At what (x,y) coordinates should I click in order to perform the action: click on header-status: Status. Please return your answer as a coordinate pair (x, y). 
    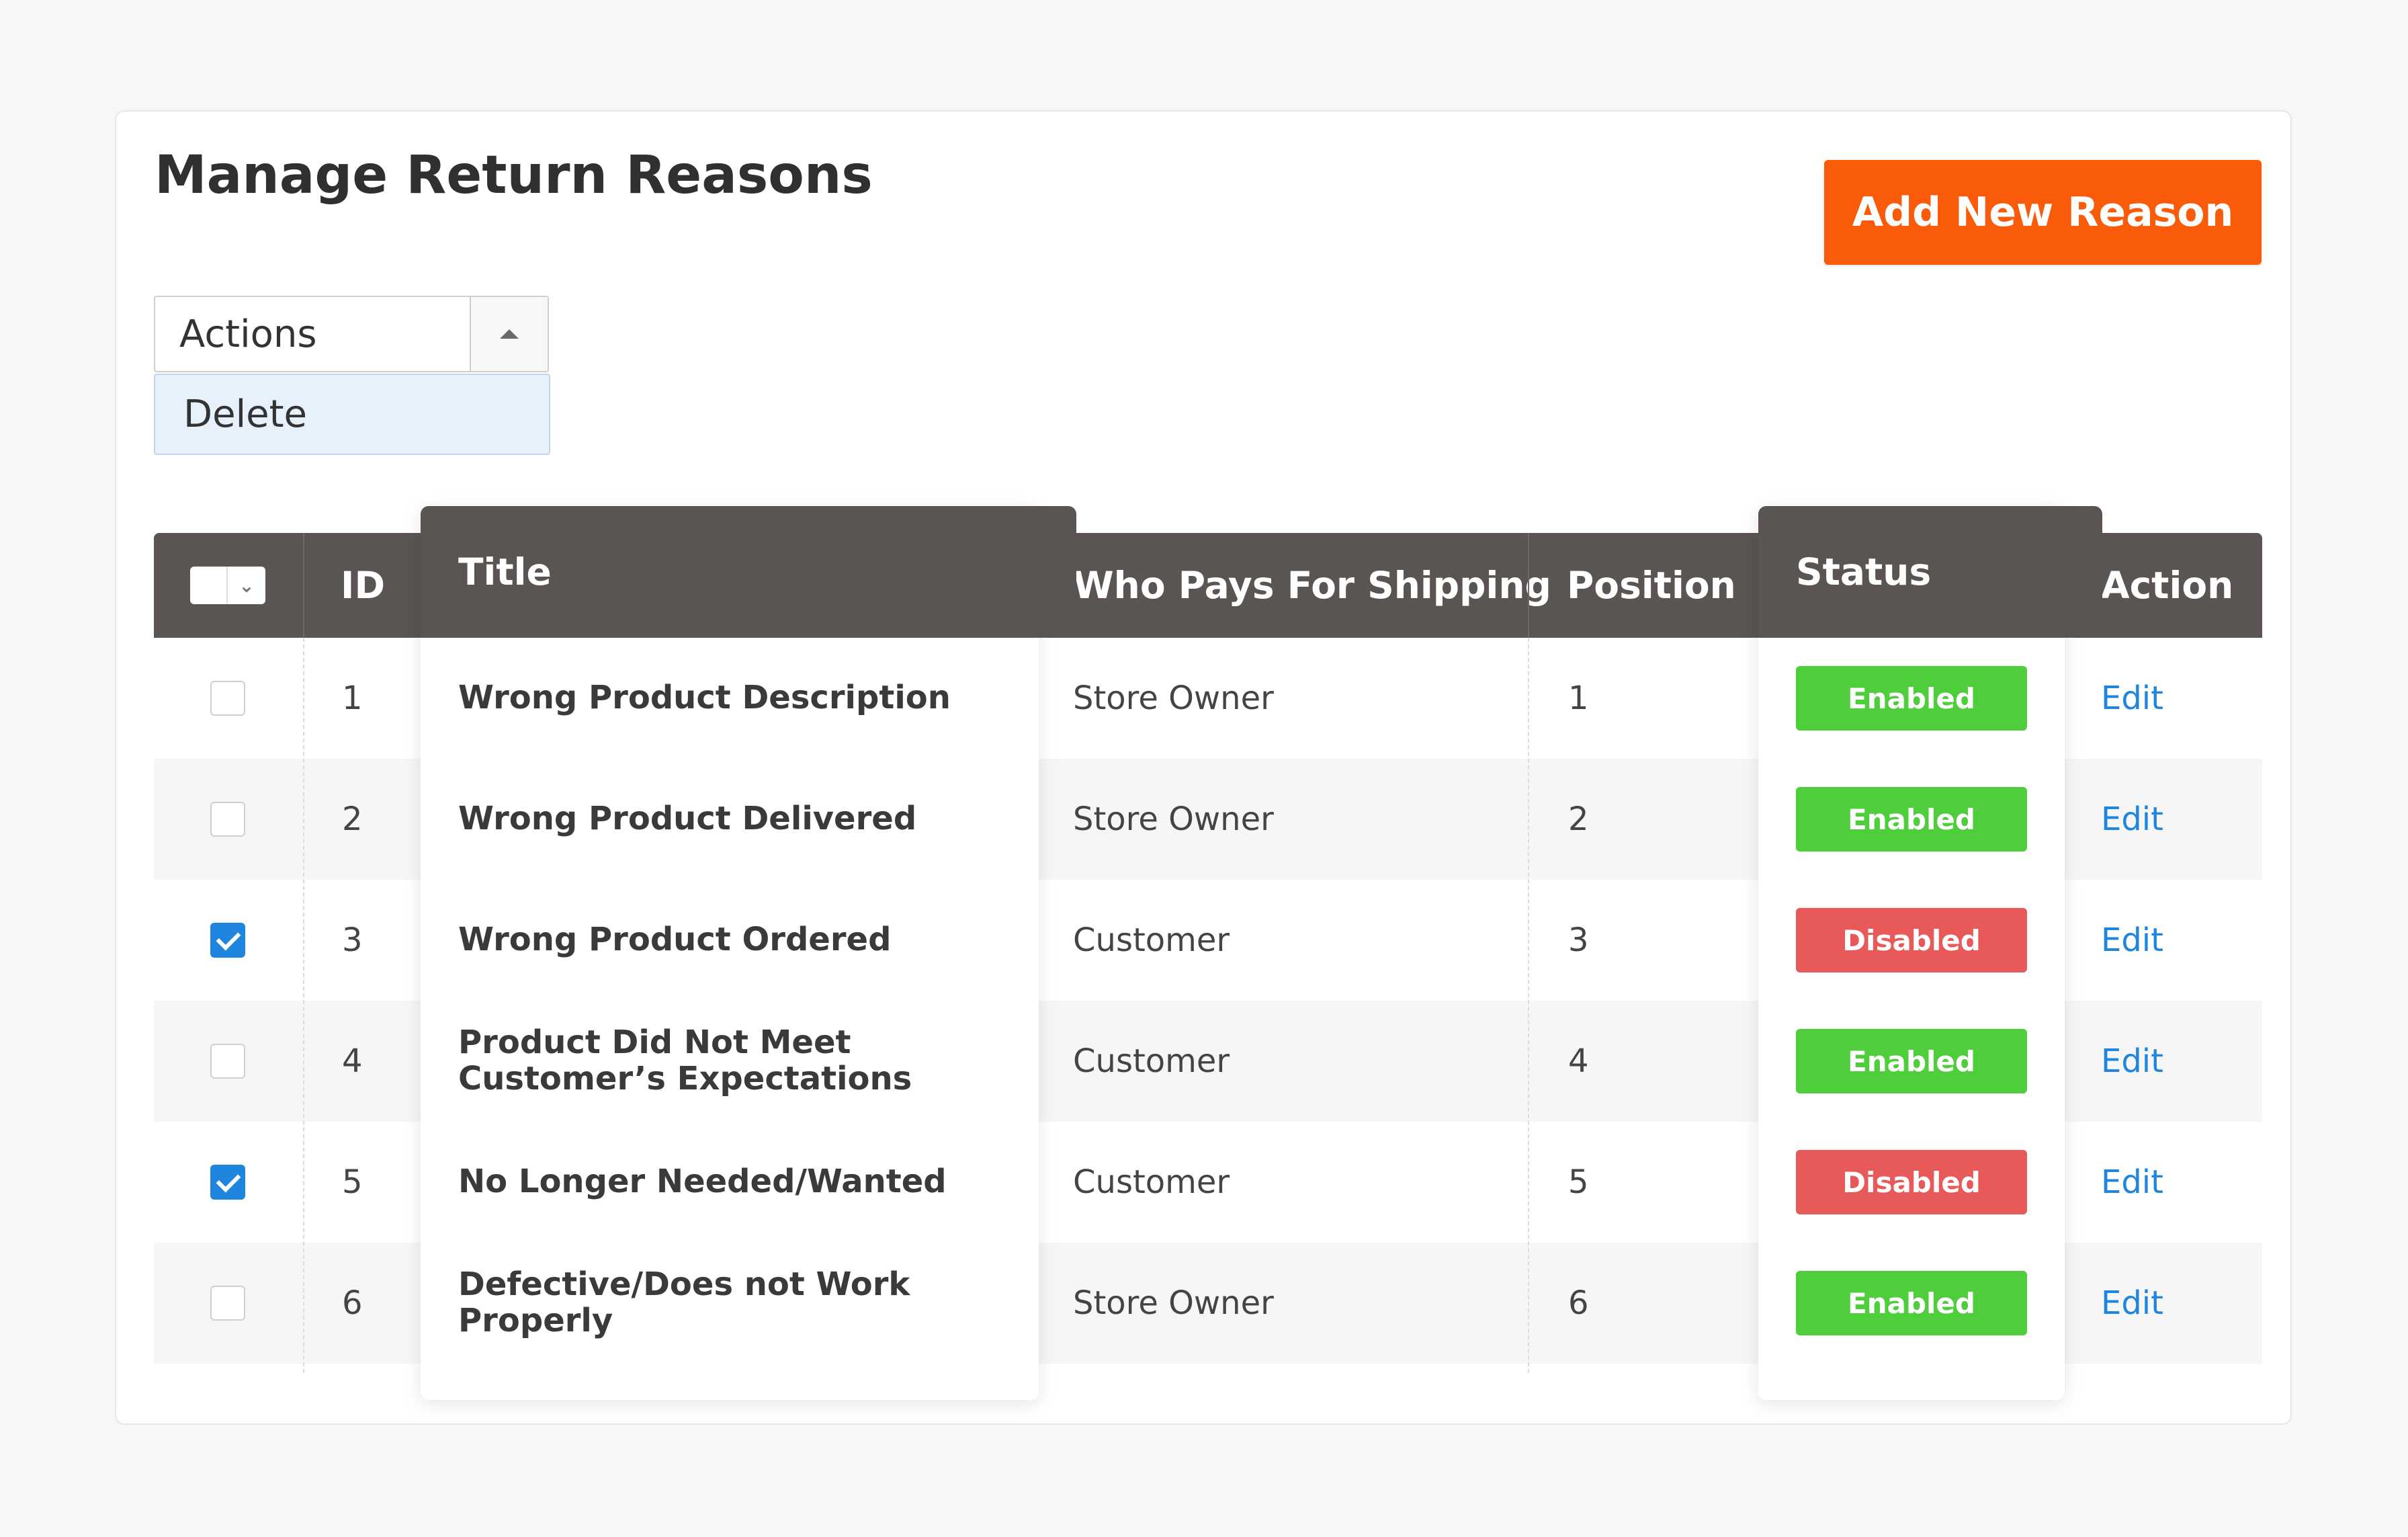
    Looking at the image, I should click on (1930, 572).